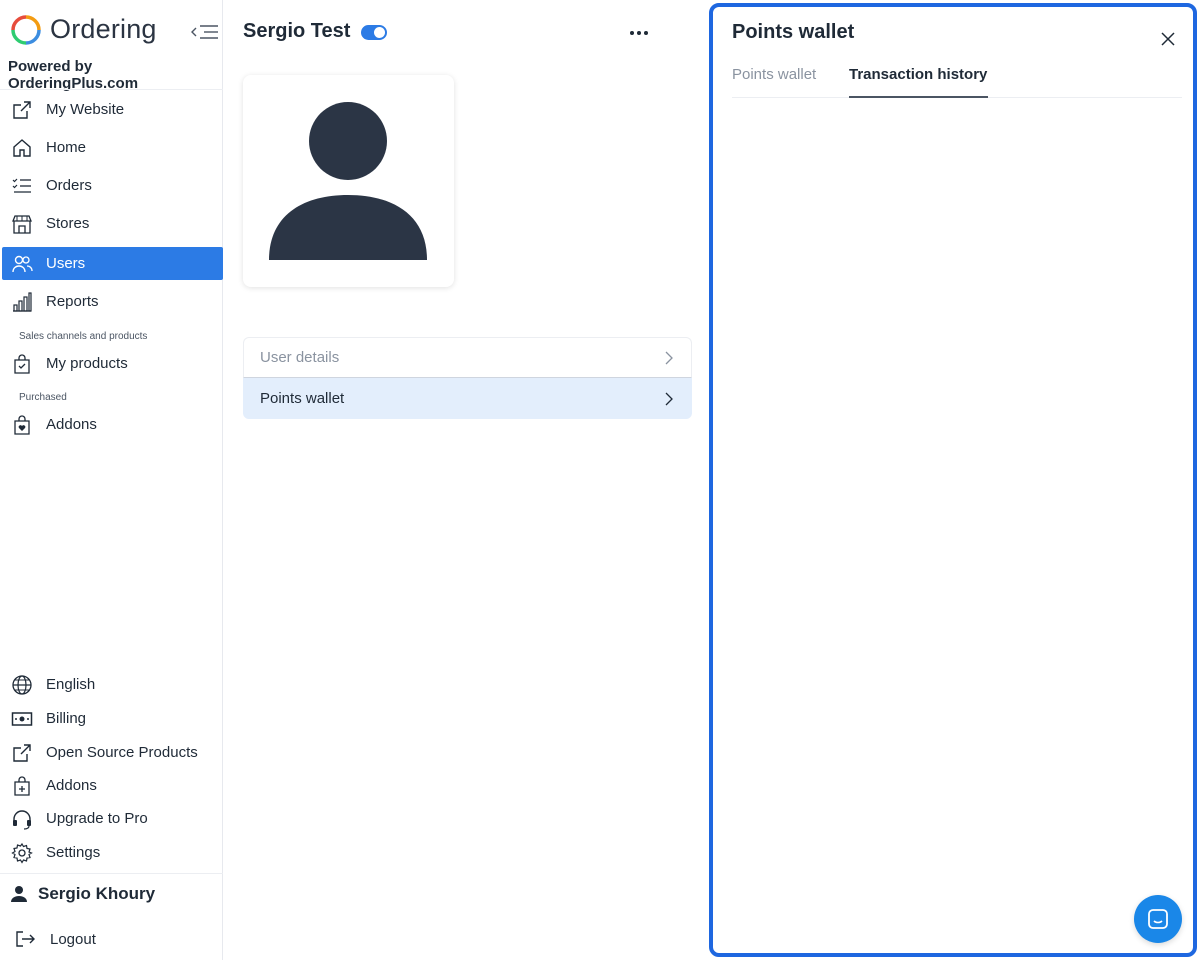 The image size is (1200, 960). I want to click on bag-plus-icon, so click(22, 785).